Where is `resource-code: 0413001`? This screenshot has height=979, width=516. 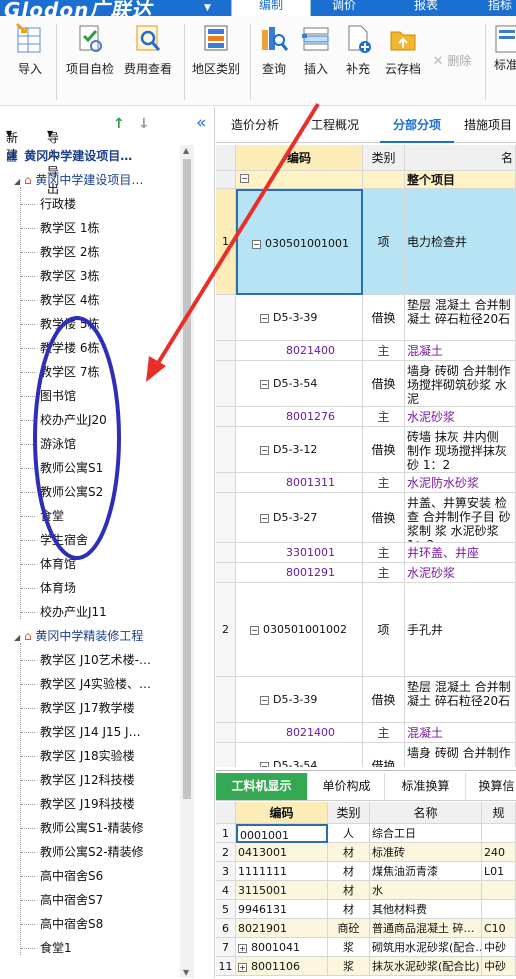 resource-code: 0413001 is located at coordinates (282, 852).